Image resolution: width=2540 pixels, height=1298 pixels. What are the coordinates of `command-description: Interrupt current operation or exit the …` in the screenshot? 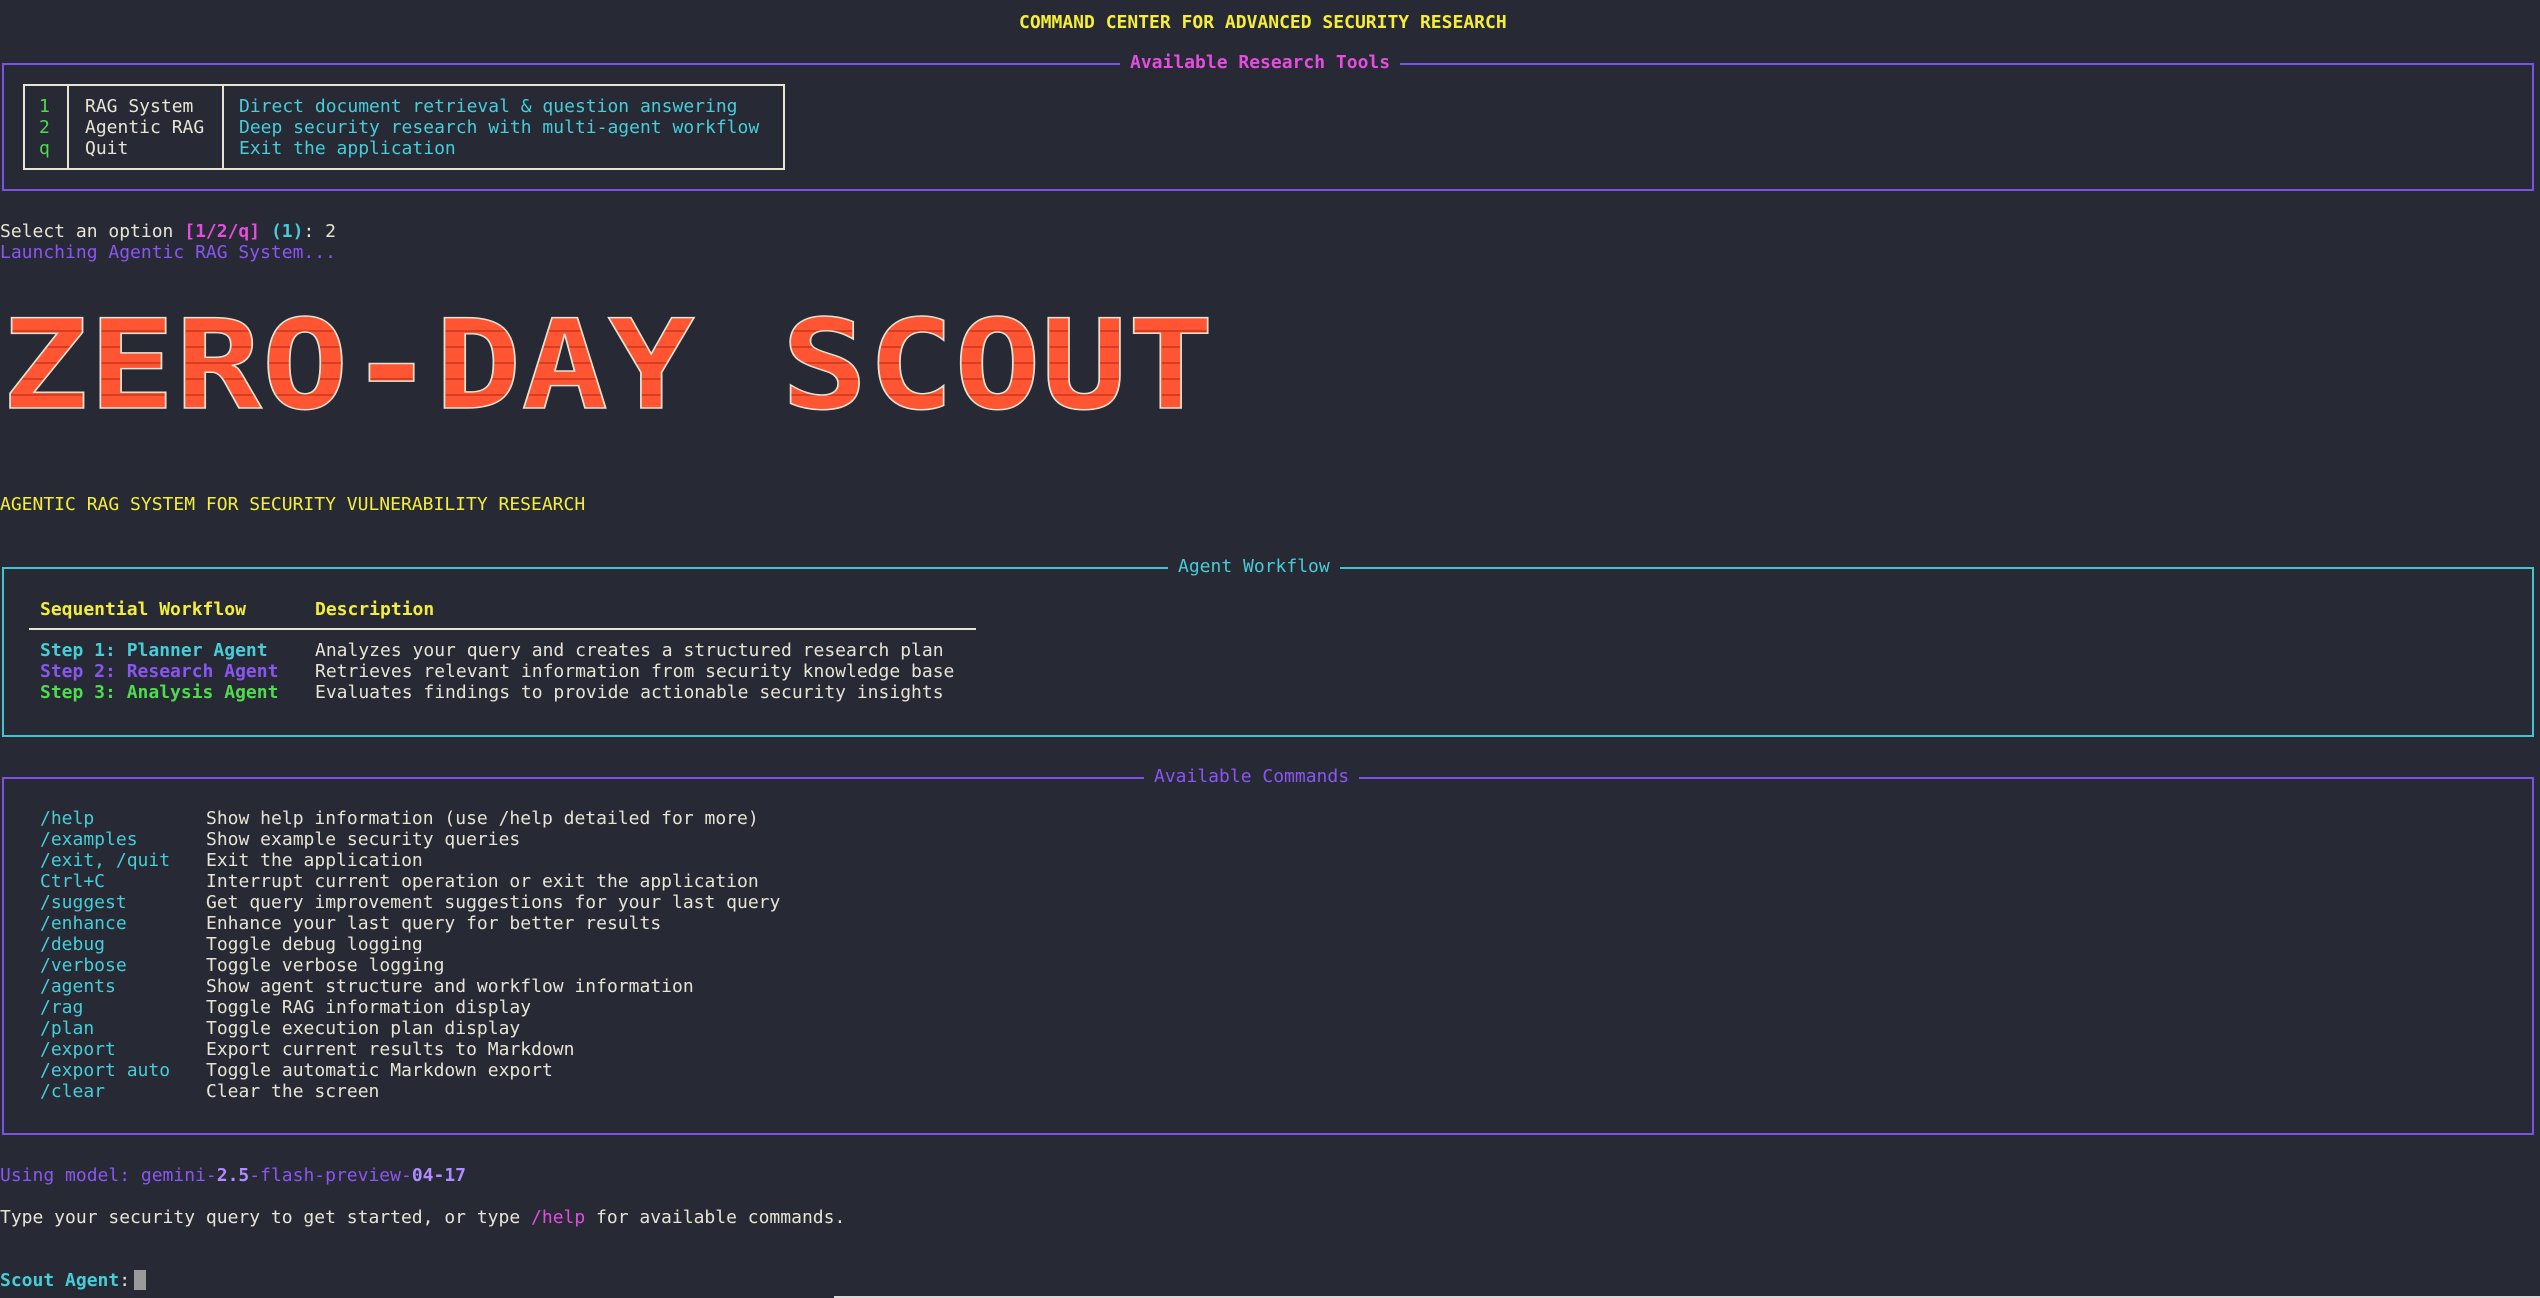 It's located at (482, 881).